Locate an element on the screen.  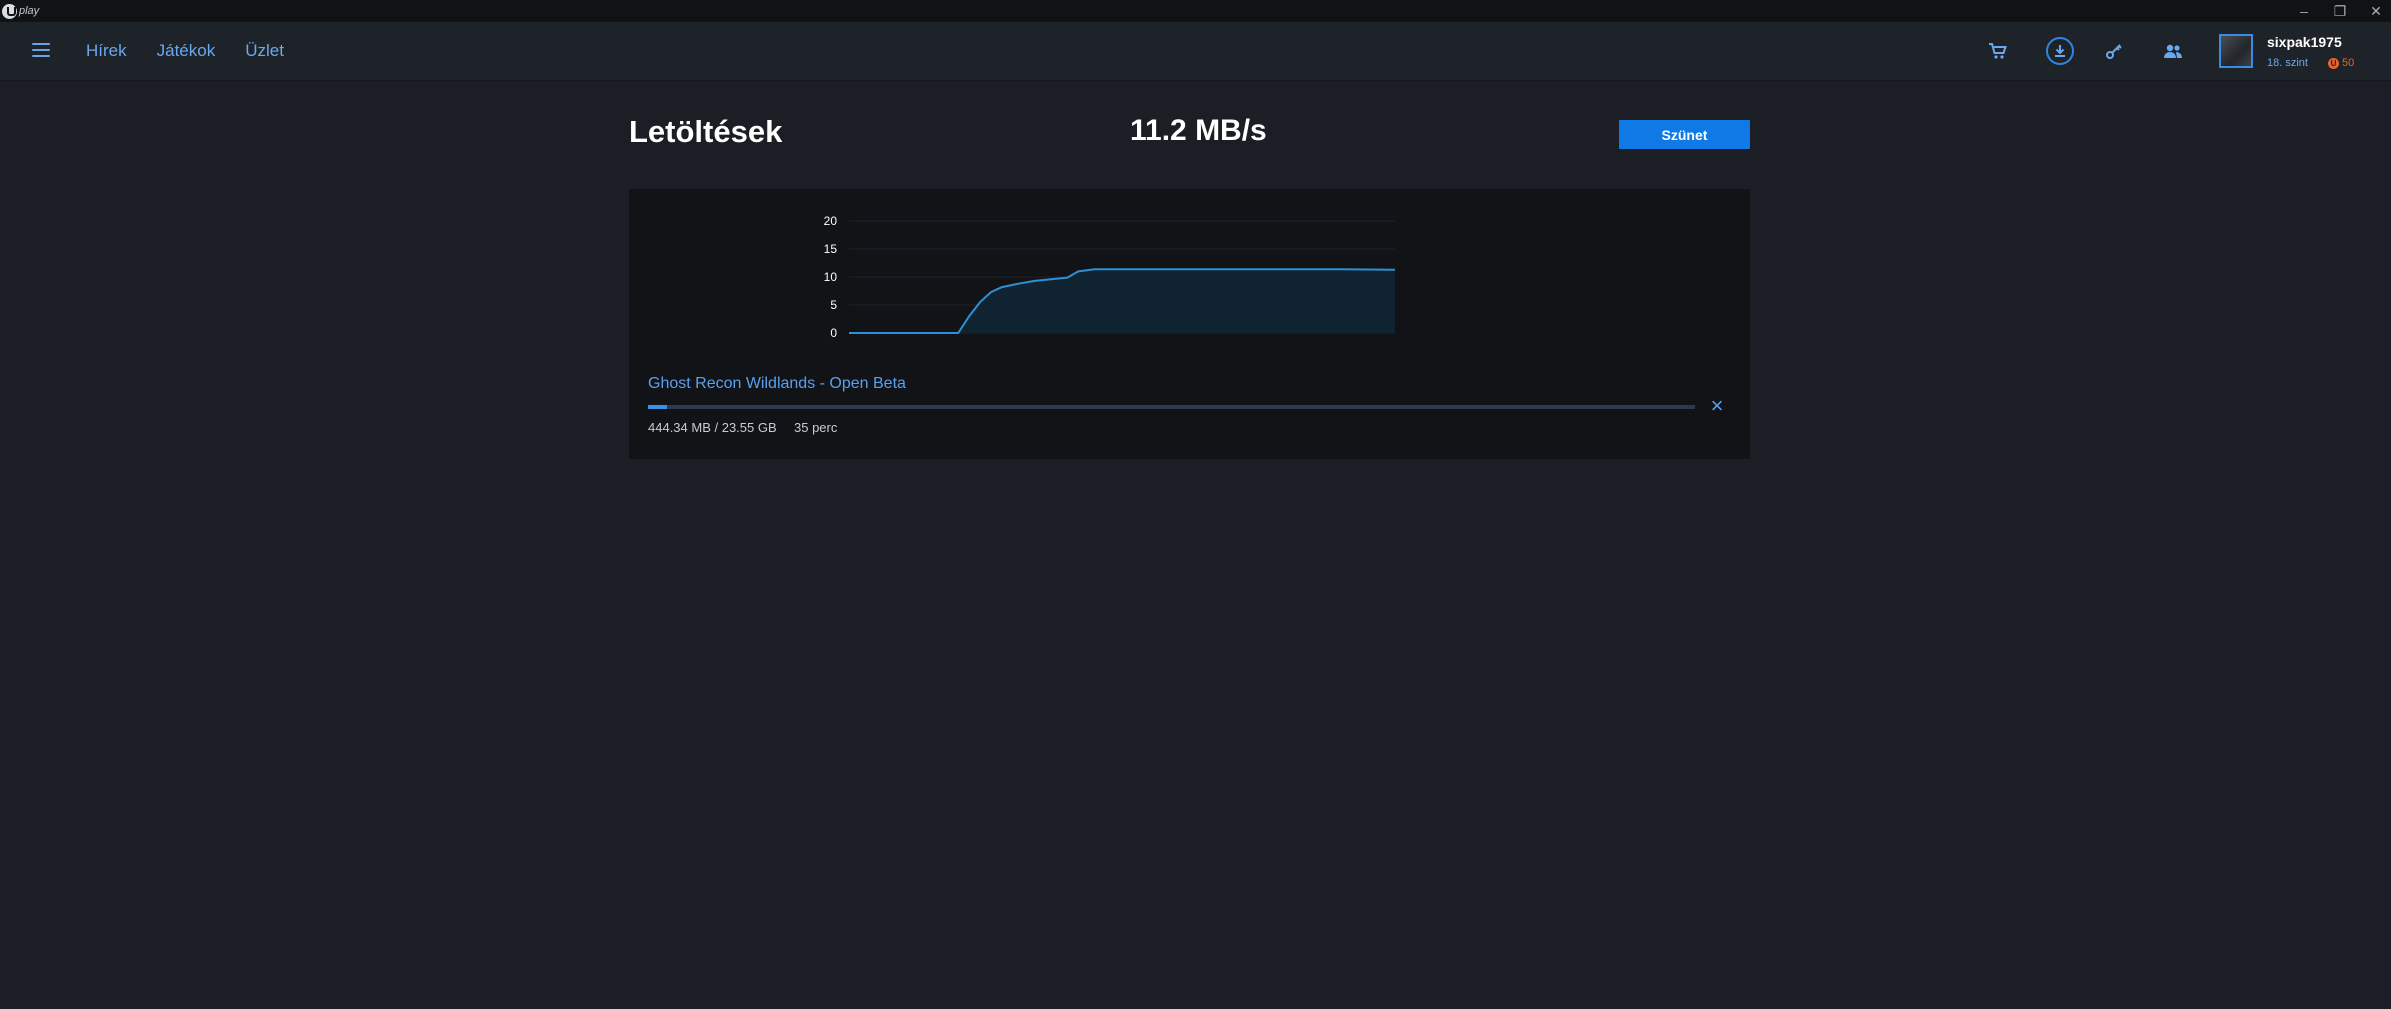
y-tick-label: 10 is located at coordinates (831, 277).